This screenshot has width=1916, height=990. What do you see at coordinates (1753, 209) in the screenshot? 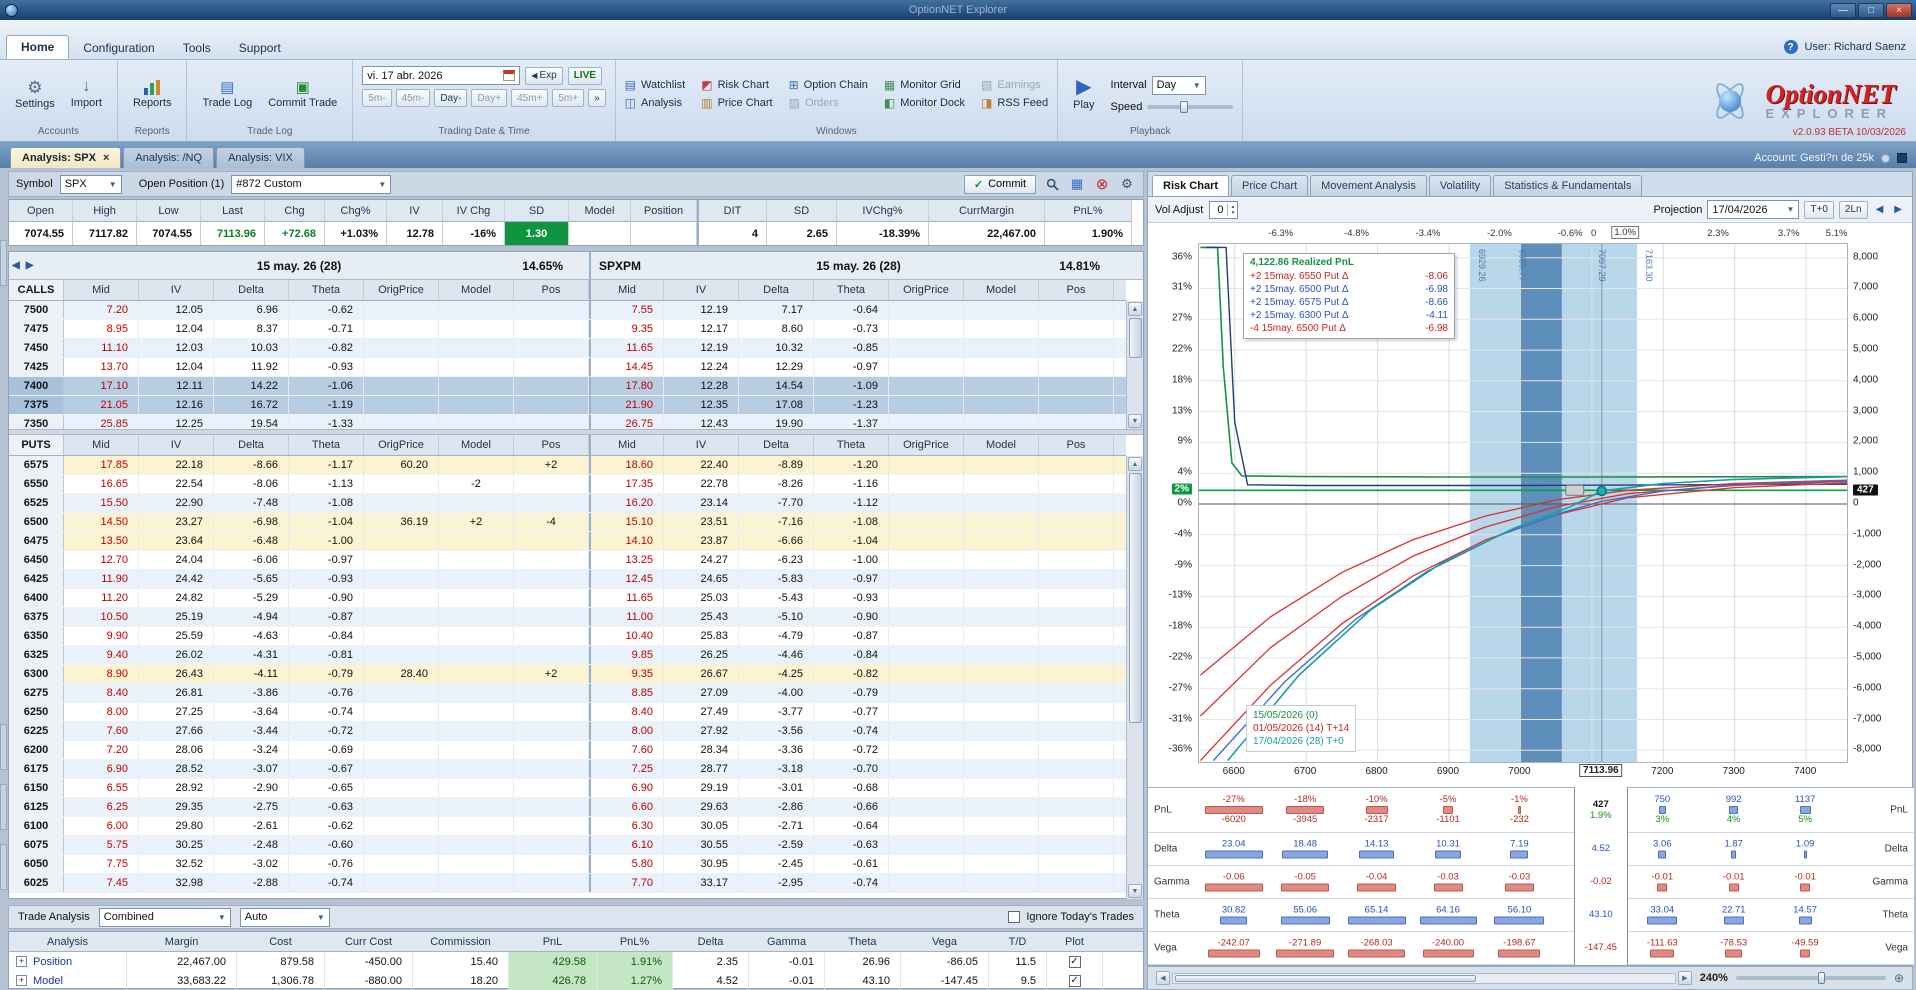
I see `projection-date-select: 17/04/2026 ▼` at bounding box center [1753, 209].